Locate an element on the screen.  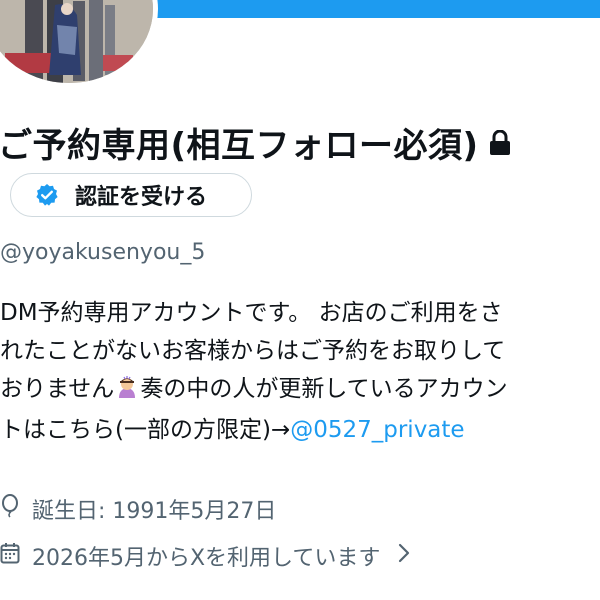
balloon-icon is located at coordinates (10, 509).